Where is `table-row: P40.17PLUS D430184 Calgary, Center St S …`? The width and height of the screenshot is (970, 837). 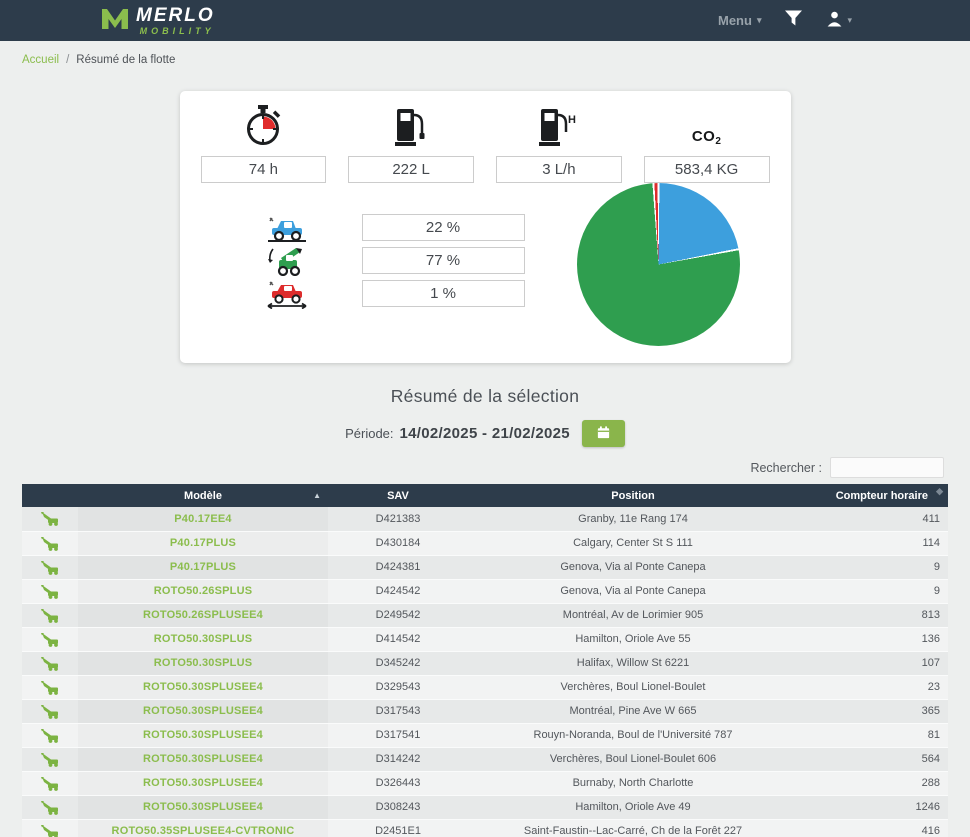 table-row: P40.17PLUS D430184 Calgary, Center St S … is located at coordinates (485, 543).